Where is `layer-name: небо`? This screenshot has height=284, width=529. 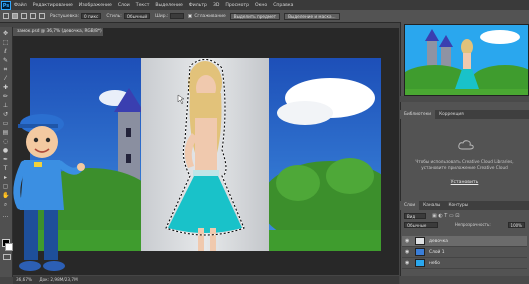
layer-name: небо is located at coordinates (434, 263).